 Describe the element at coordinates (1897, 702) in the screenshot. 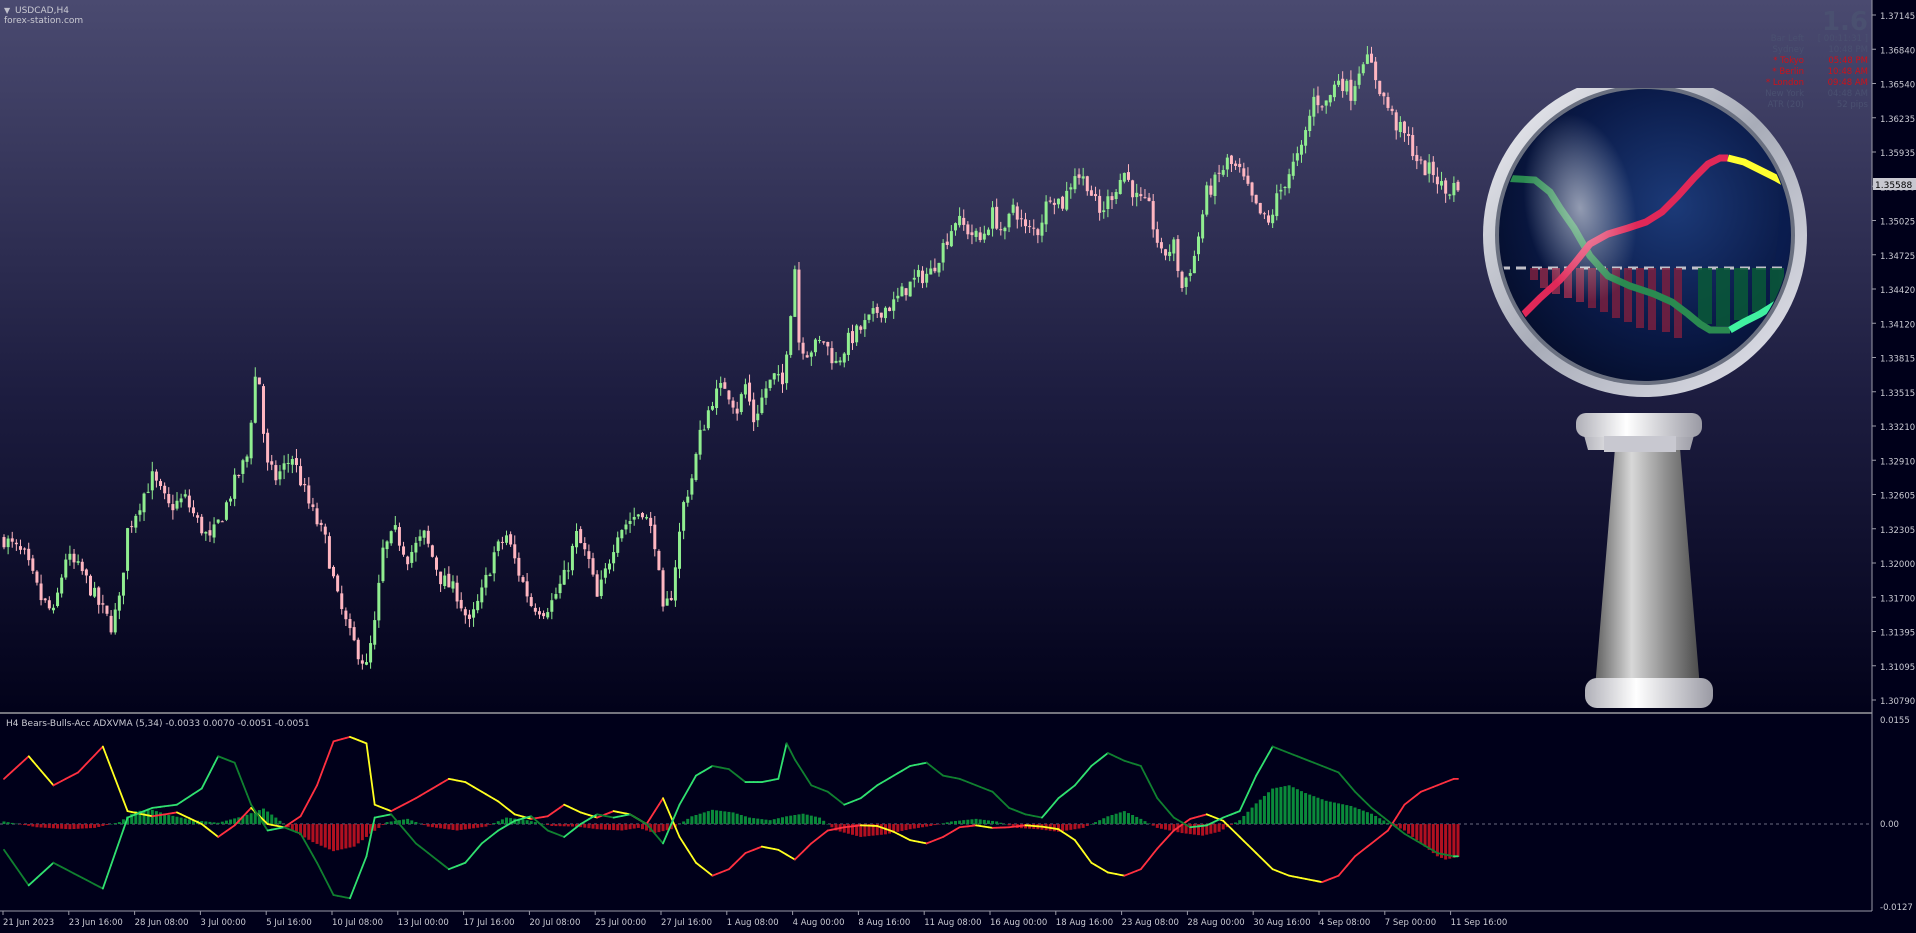

I see `price-tick-label: 1.30790` at that location.